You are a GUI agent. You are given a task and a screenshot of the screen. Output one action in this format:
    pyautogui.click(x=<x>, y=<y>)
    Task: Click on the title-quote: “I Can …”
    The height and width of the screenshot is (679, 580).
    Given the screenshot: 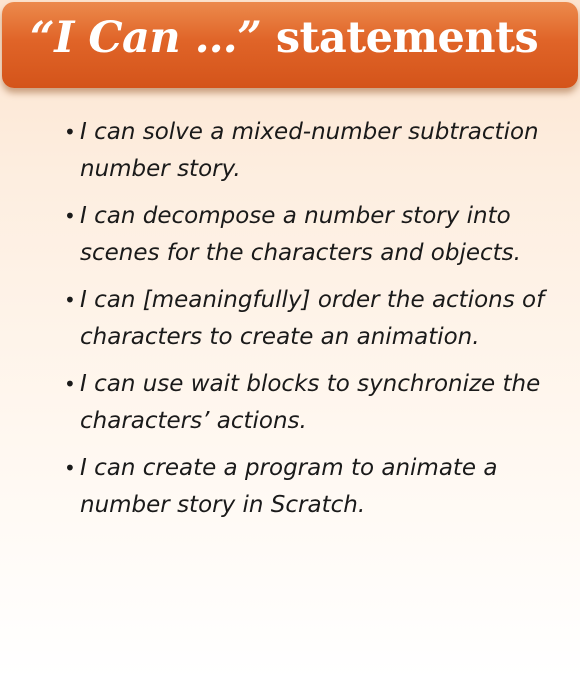 What is the action you would take?
    pyautogui.click(x=146, y=38)
    